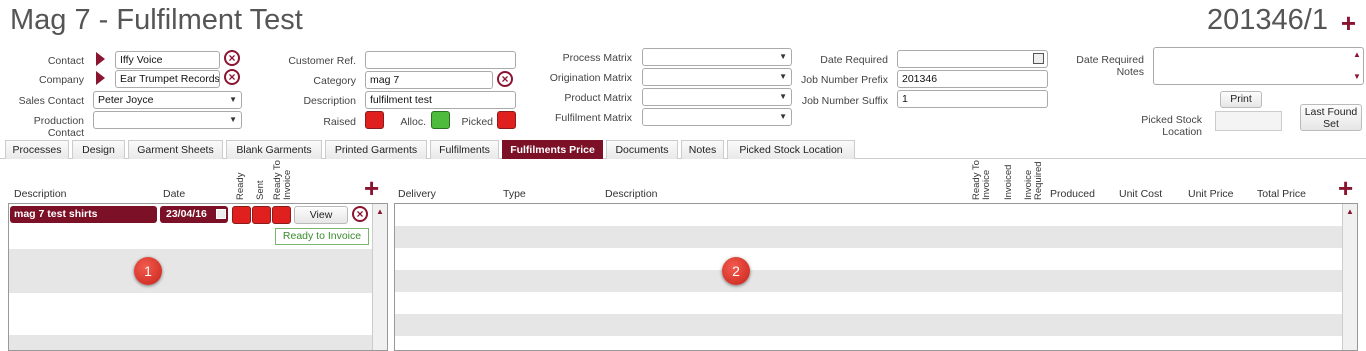 The height and width of the screenshot is (351, 1366). I want to click on right-header-description: Description, so click(631, 194).